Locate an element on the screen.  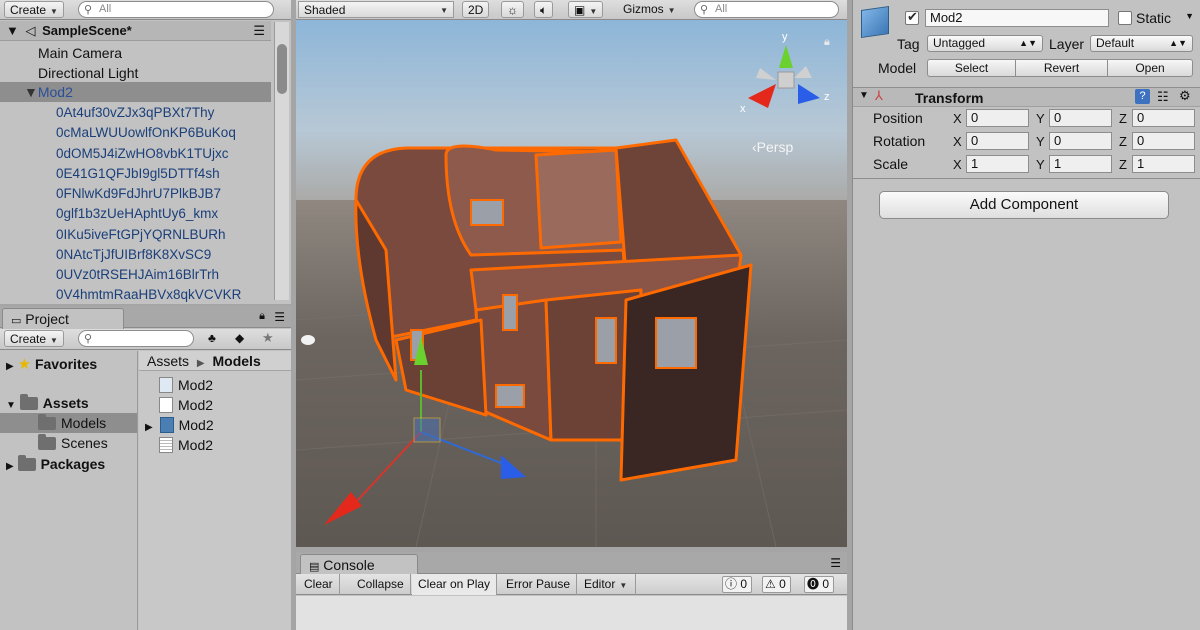
gizmo-z-cone is located at coordinates (809, 94).